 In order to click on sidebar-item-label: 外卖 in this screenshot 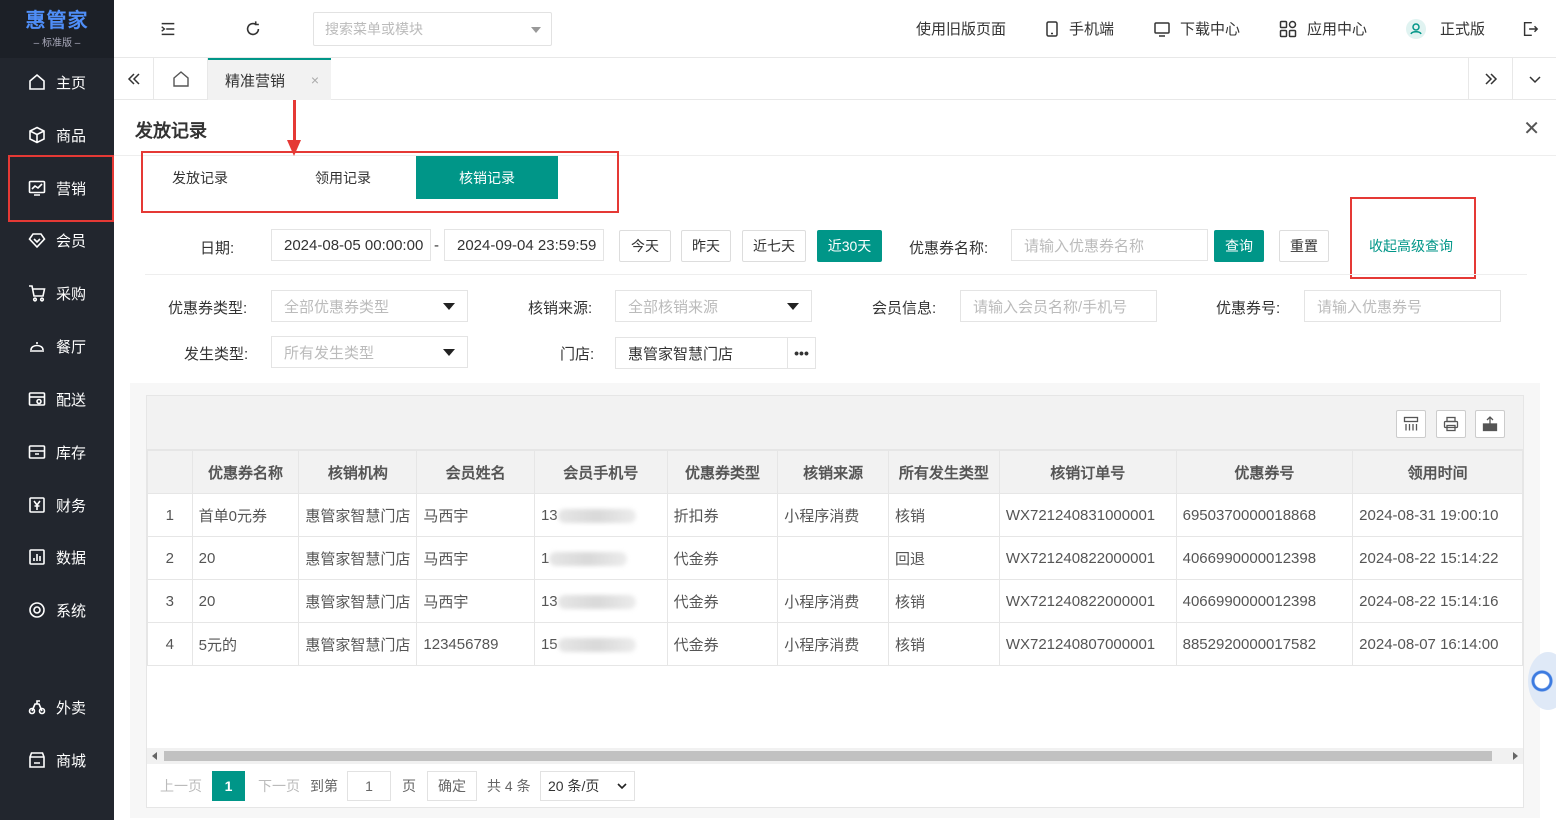, I will do `click(71, 708)`.